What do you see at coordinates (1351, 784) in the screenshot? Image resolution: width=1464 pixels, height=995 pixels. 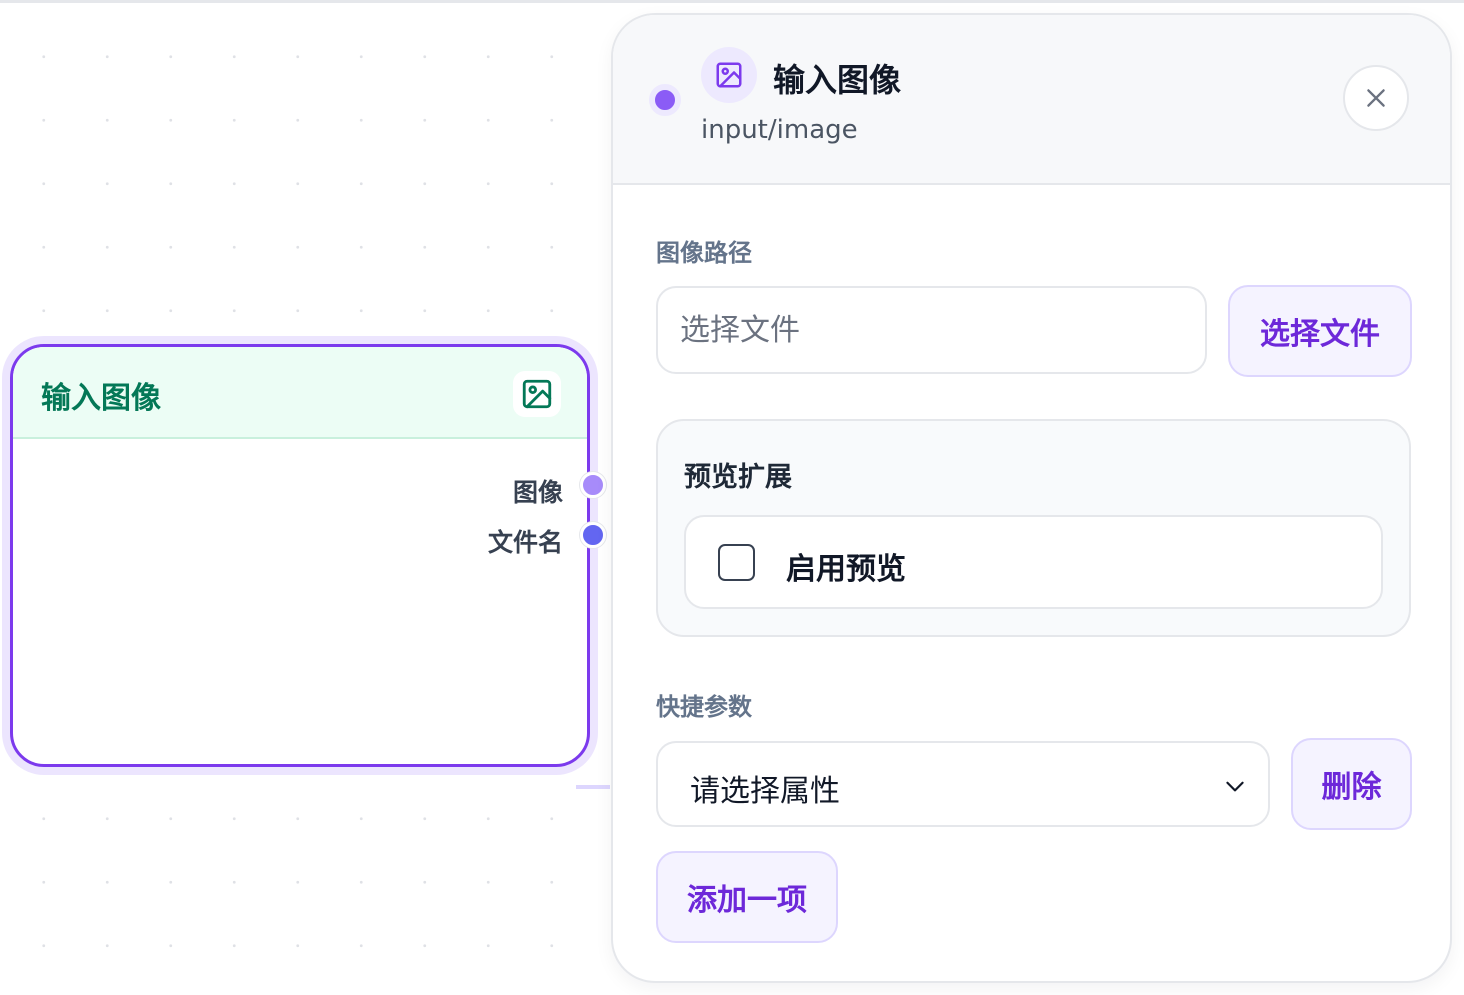 I see `delete-button: 删除` at bounding box center [1351, 784].